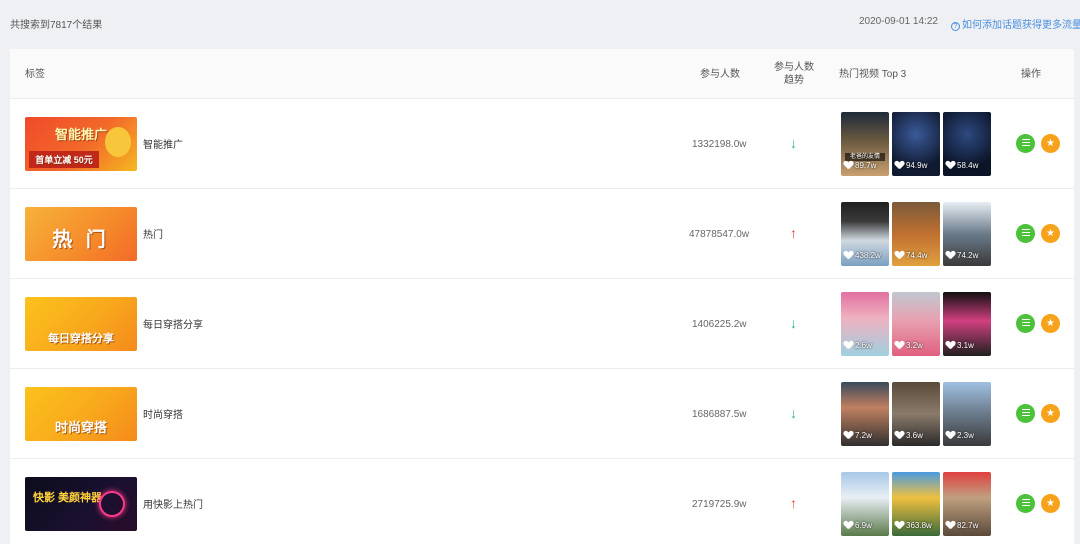 Image resolution: width=1080 pixels, height=544 pixels. I want to click on video-likes-value: 58.4w, so click(968, 165).